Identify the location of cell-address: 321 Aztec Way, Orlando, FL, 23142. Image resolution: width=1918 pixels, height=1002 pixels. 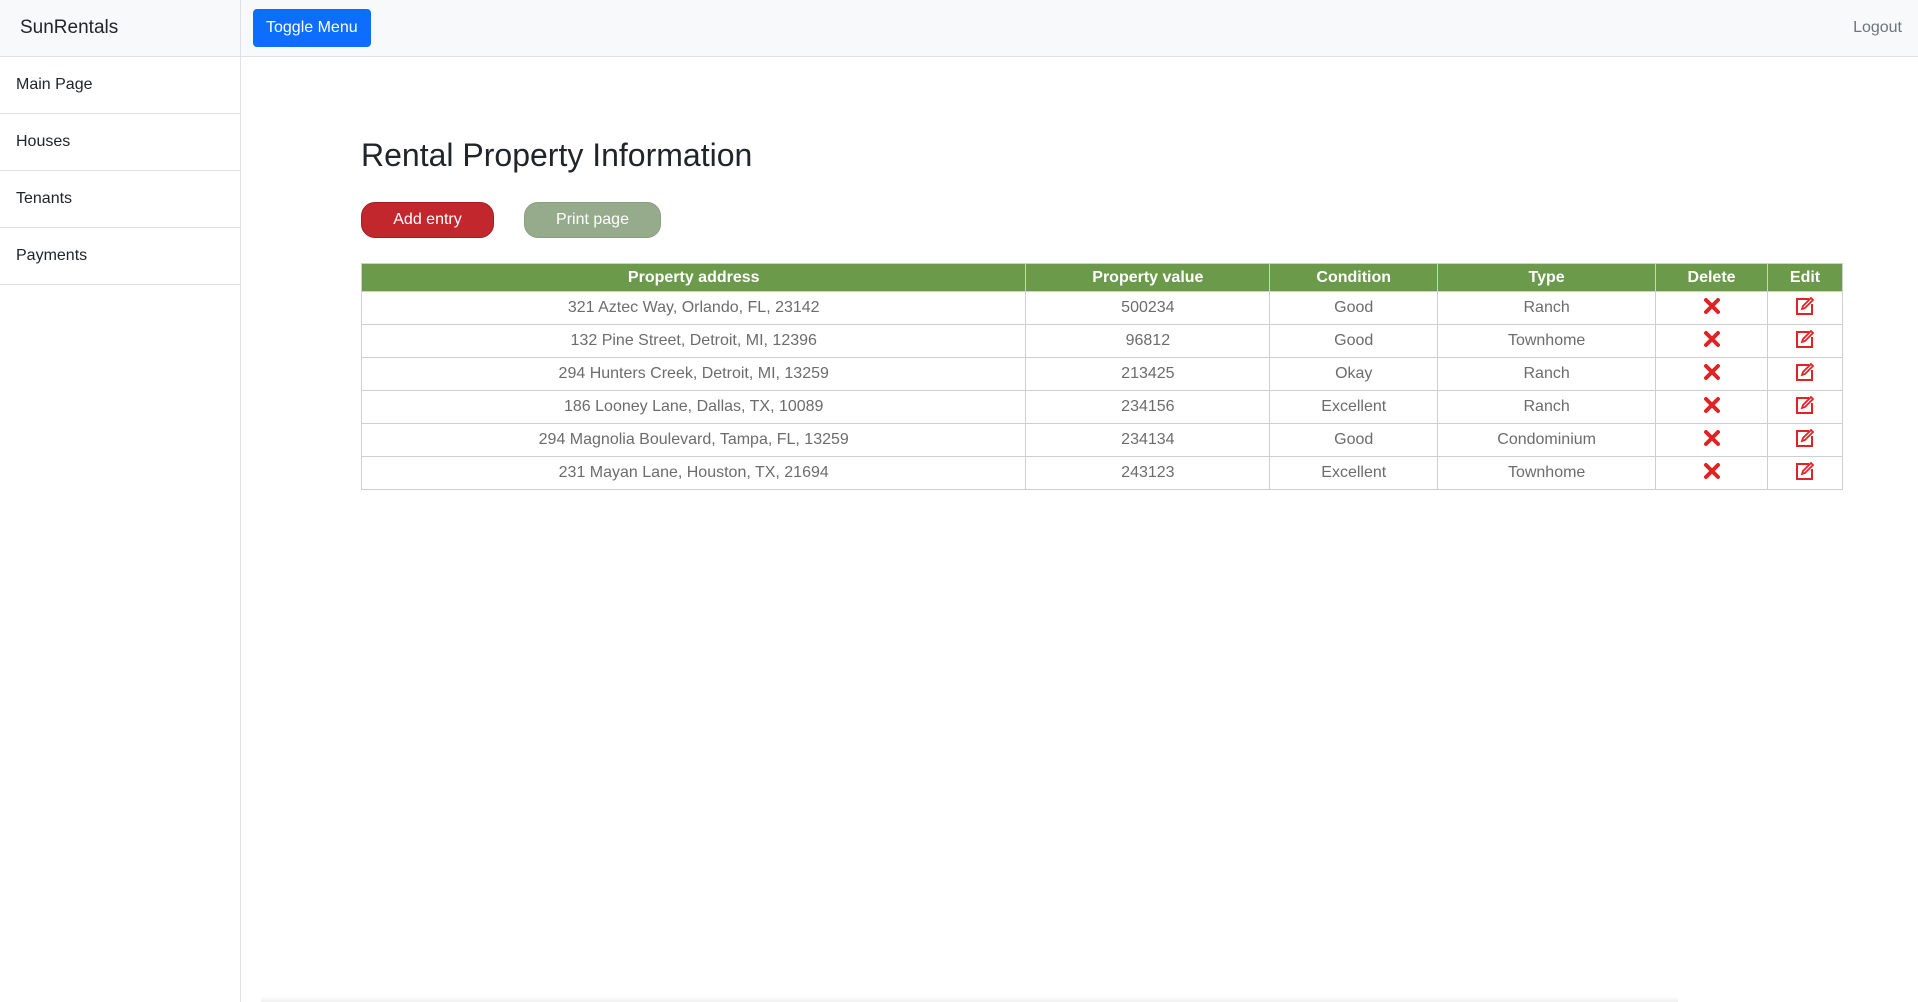
(693, 308).